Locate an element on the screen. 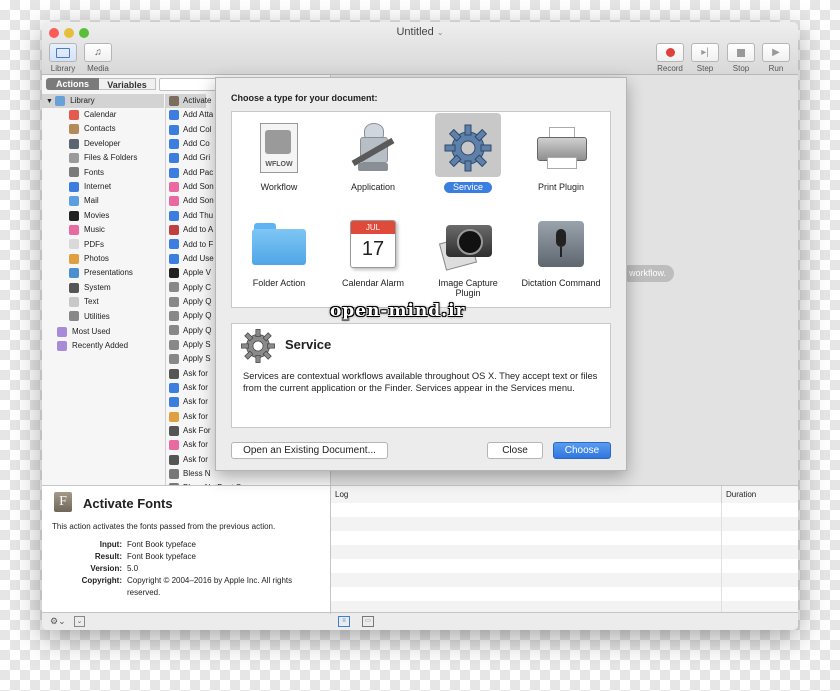 Image resolution: width=840 pixels, height=691 pixels. stop-label: Stop is located at coordinates (741, 68).